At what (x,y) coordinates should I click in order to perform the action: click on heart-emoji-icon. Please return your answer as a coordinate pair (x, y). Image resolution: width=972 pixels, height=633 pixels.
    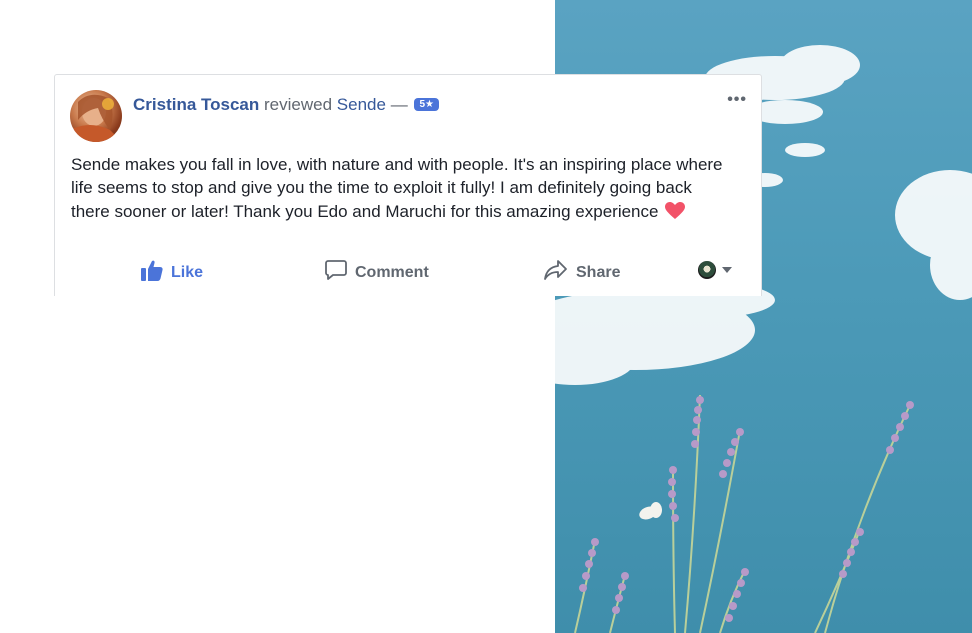
    Looking at the image, I should click on (675, 213).